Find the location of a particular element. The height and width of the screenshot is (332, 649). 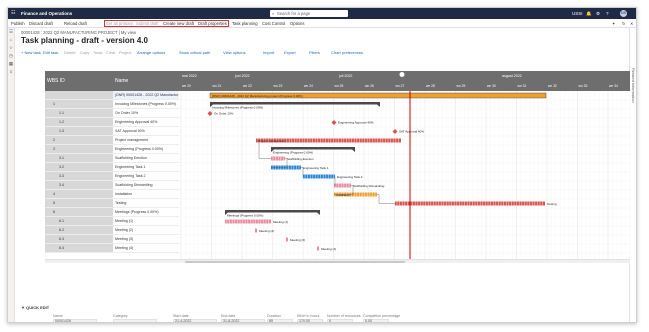

delete-button: Delete is located at coordinates (70, 52).